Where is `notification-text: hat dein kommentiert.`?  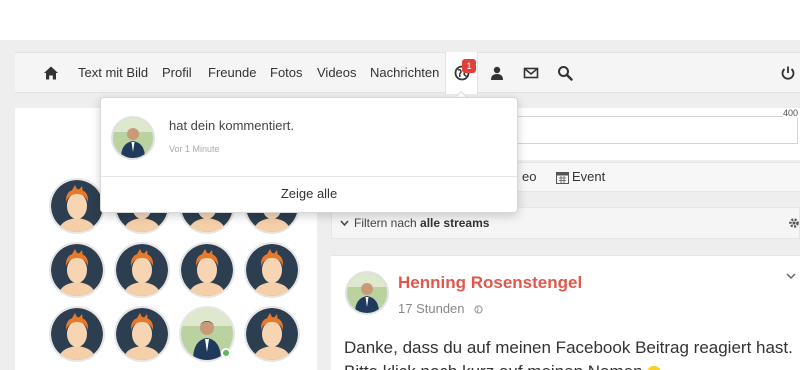
notification-text: hat dein kommentiert. is located at coordinates (232, 125).